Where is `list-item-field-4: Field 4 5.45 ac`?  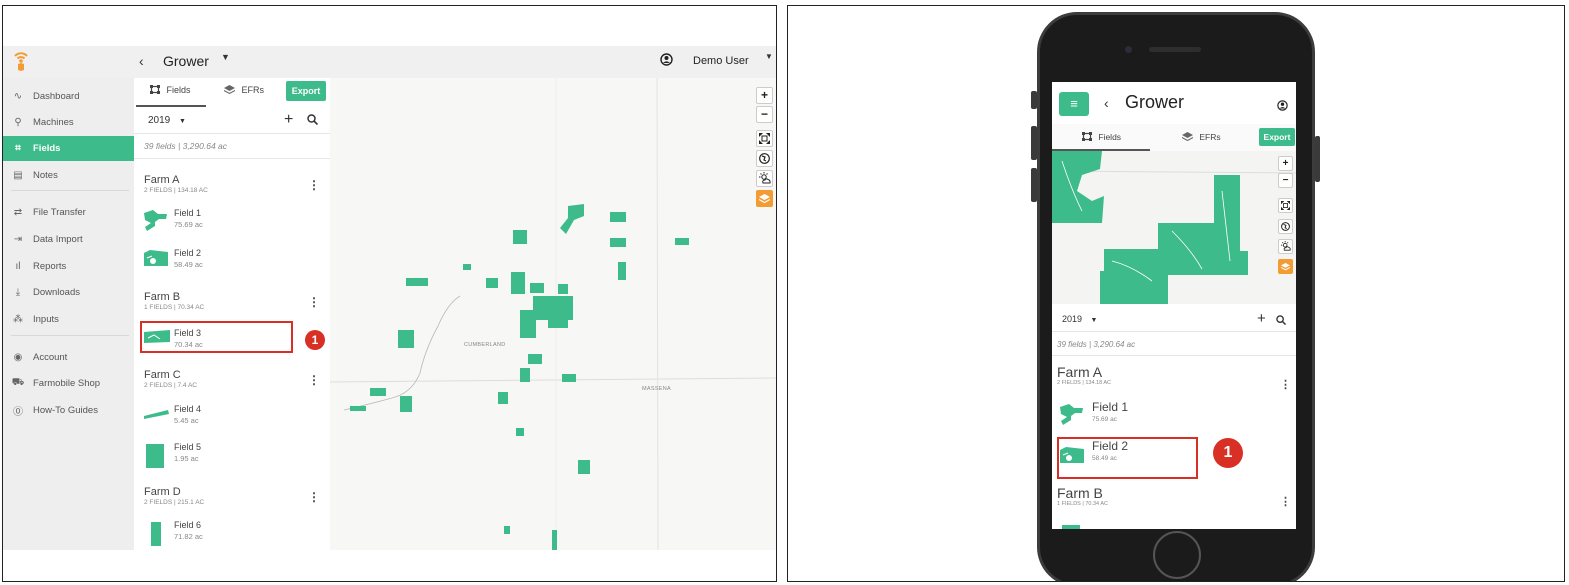 list-item-field-4: Field 4 5.45 ac is located at coordinates (219, 419).